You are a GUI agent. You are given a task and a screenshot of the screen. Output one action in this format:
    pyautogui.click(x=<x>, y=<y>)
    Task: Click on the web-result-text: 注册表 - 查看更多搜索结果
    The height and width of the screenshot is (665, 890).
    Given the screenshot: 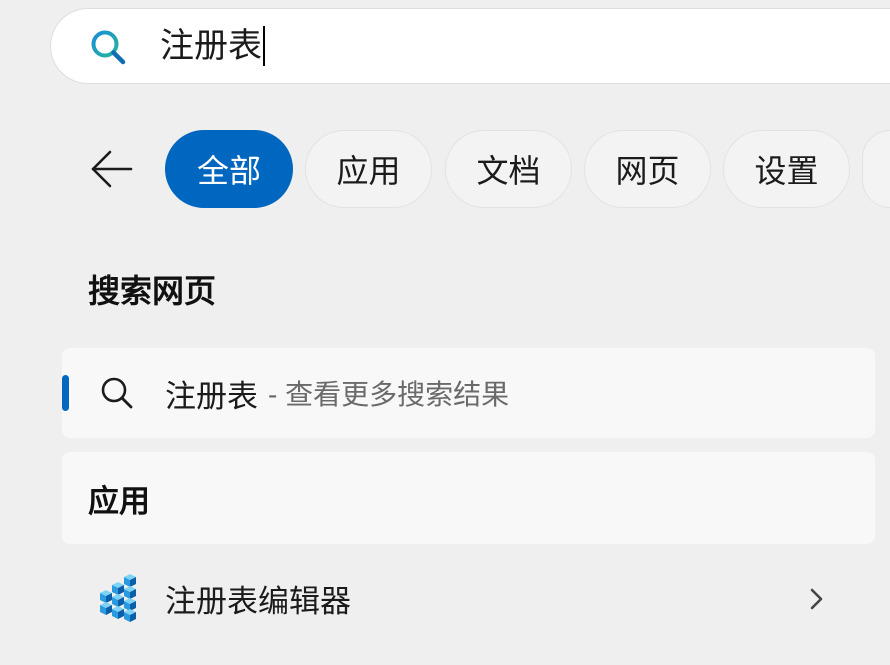 What is the action you would take?
    pyautogui.click(x=337, y=393)
    